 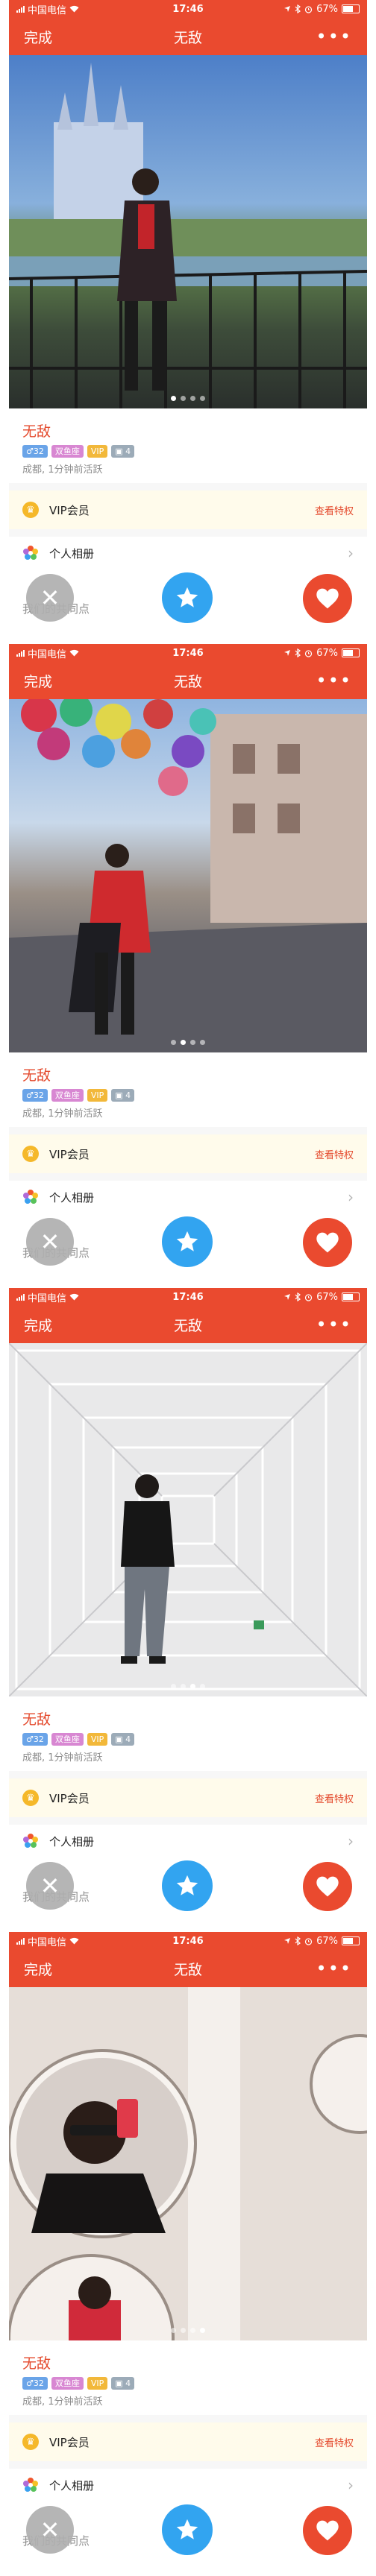 I want to click on page-title: 无敌, so click(x=187, y=682).